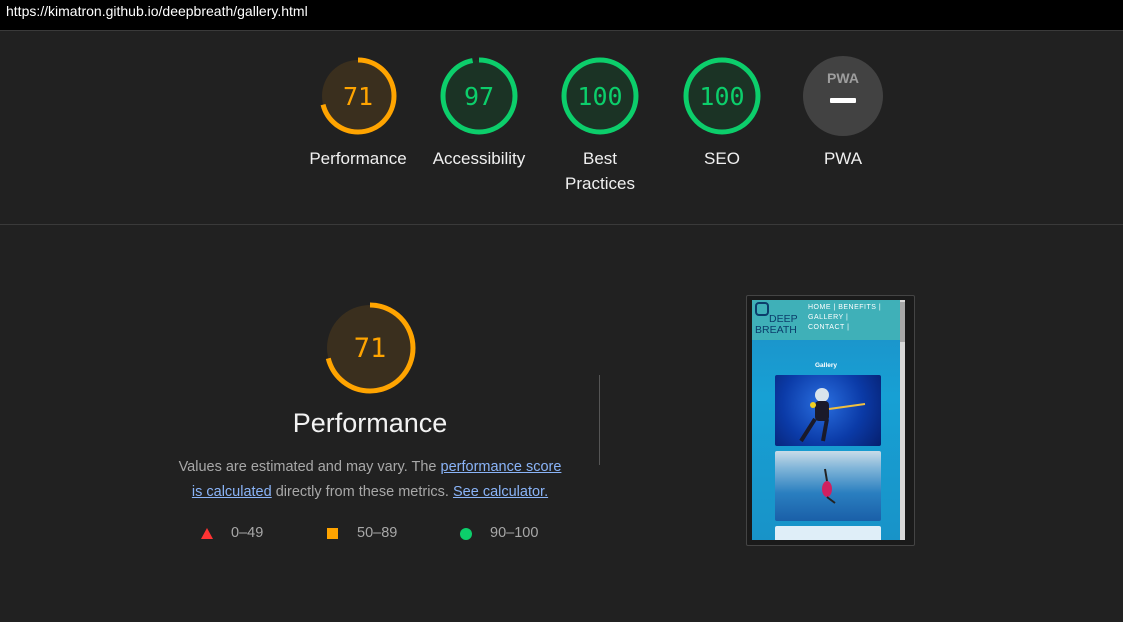 This screenshot has height=622, width=1123. What do you see at coordinates (309, 467) in the screenshot?
I see `desc-text-1: Values are estimated and may vary. The` at bounding box center [309, 467].